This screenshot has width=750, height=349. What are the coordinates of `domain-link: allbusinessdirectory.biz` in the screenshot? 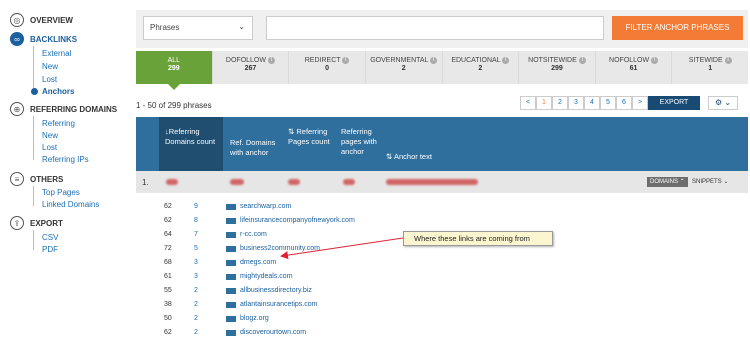 It's located at (276, 290).